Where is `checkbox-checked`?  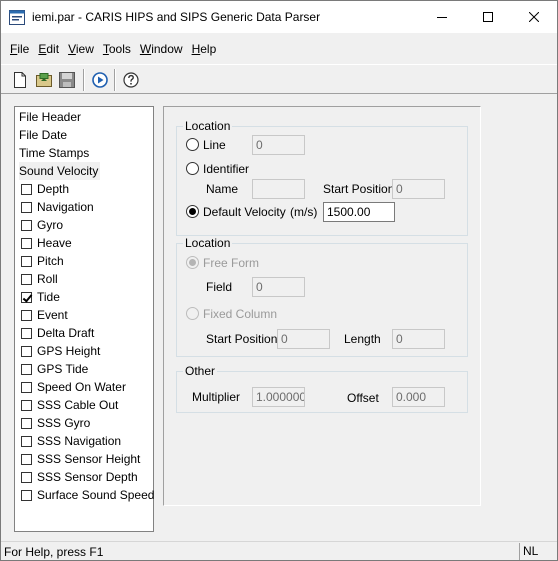 checkbox-checked is located at coordinates (26, 297).